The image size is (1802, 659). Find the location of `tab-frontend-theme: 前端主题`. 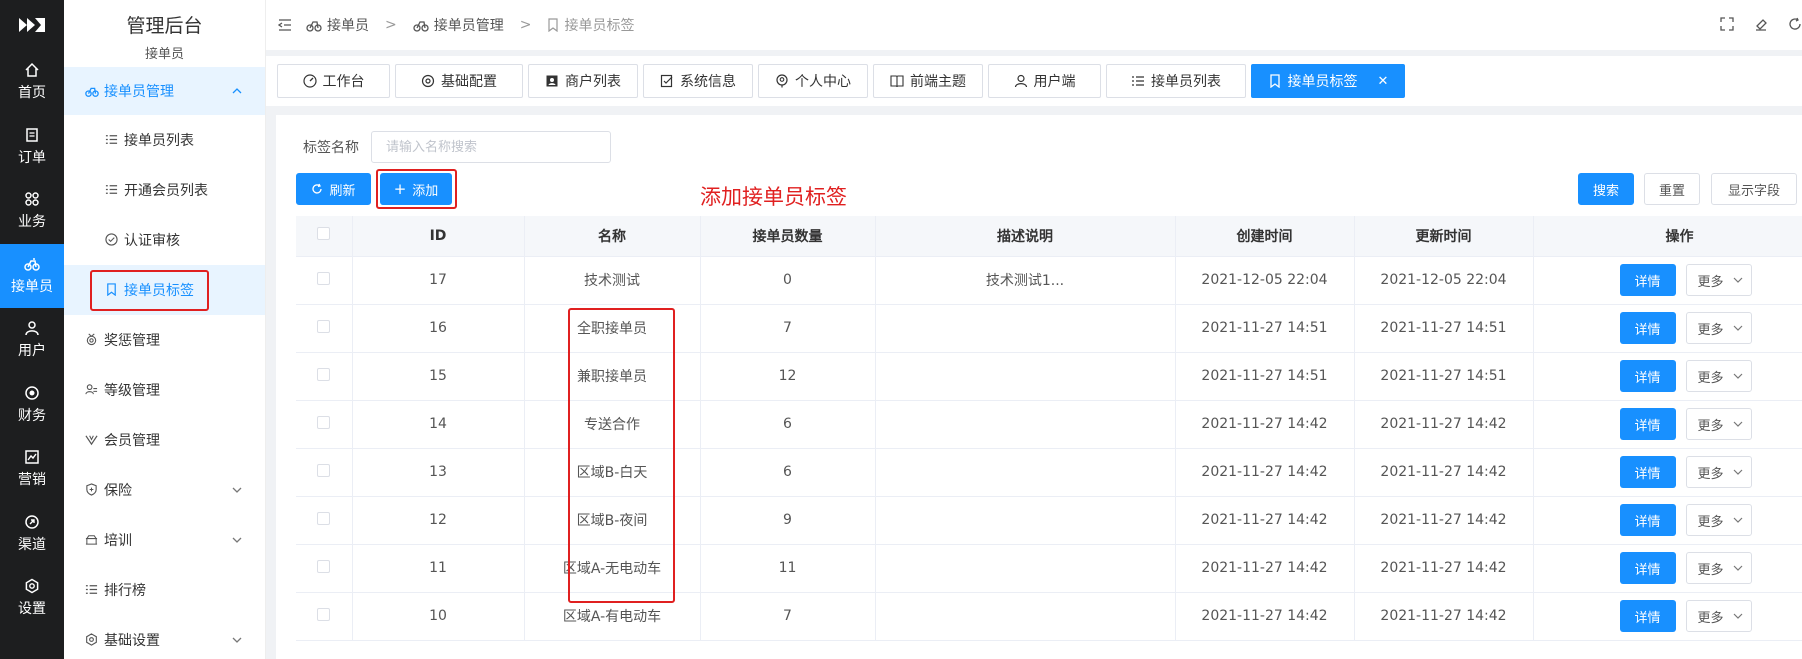

tab-frontend-theme: 前端主题 is located at coordinates (928, 81).